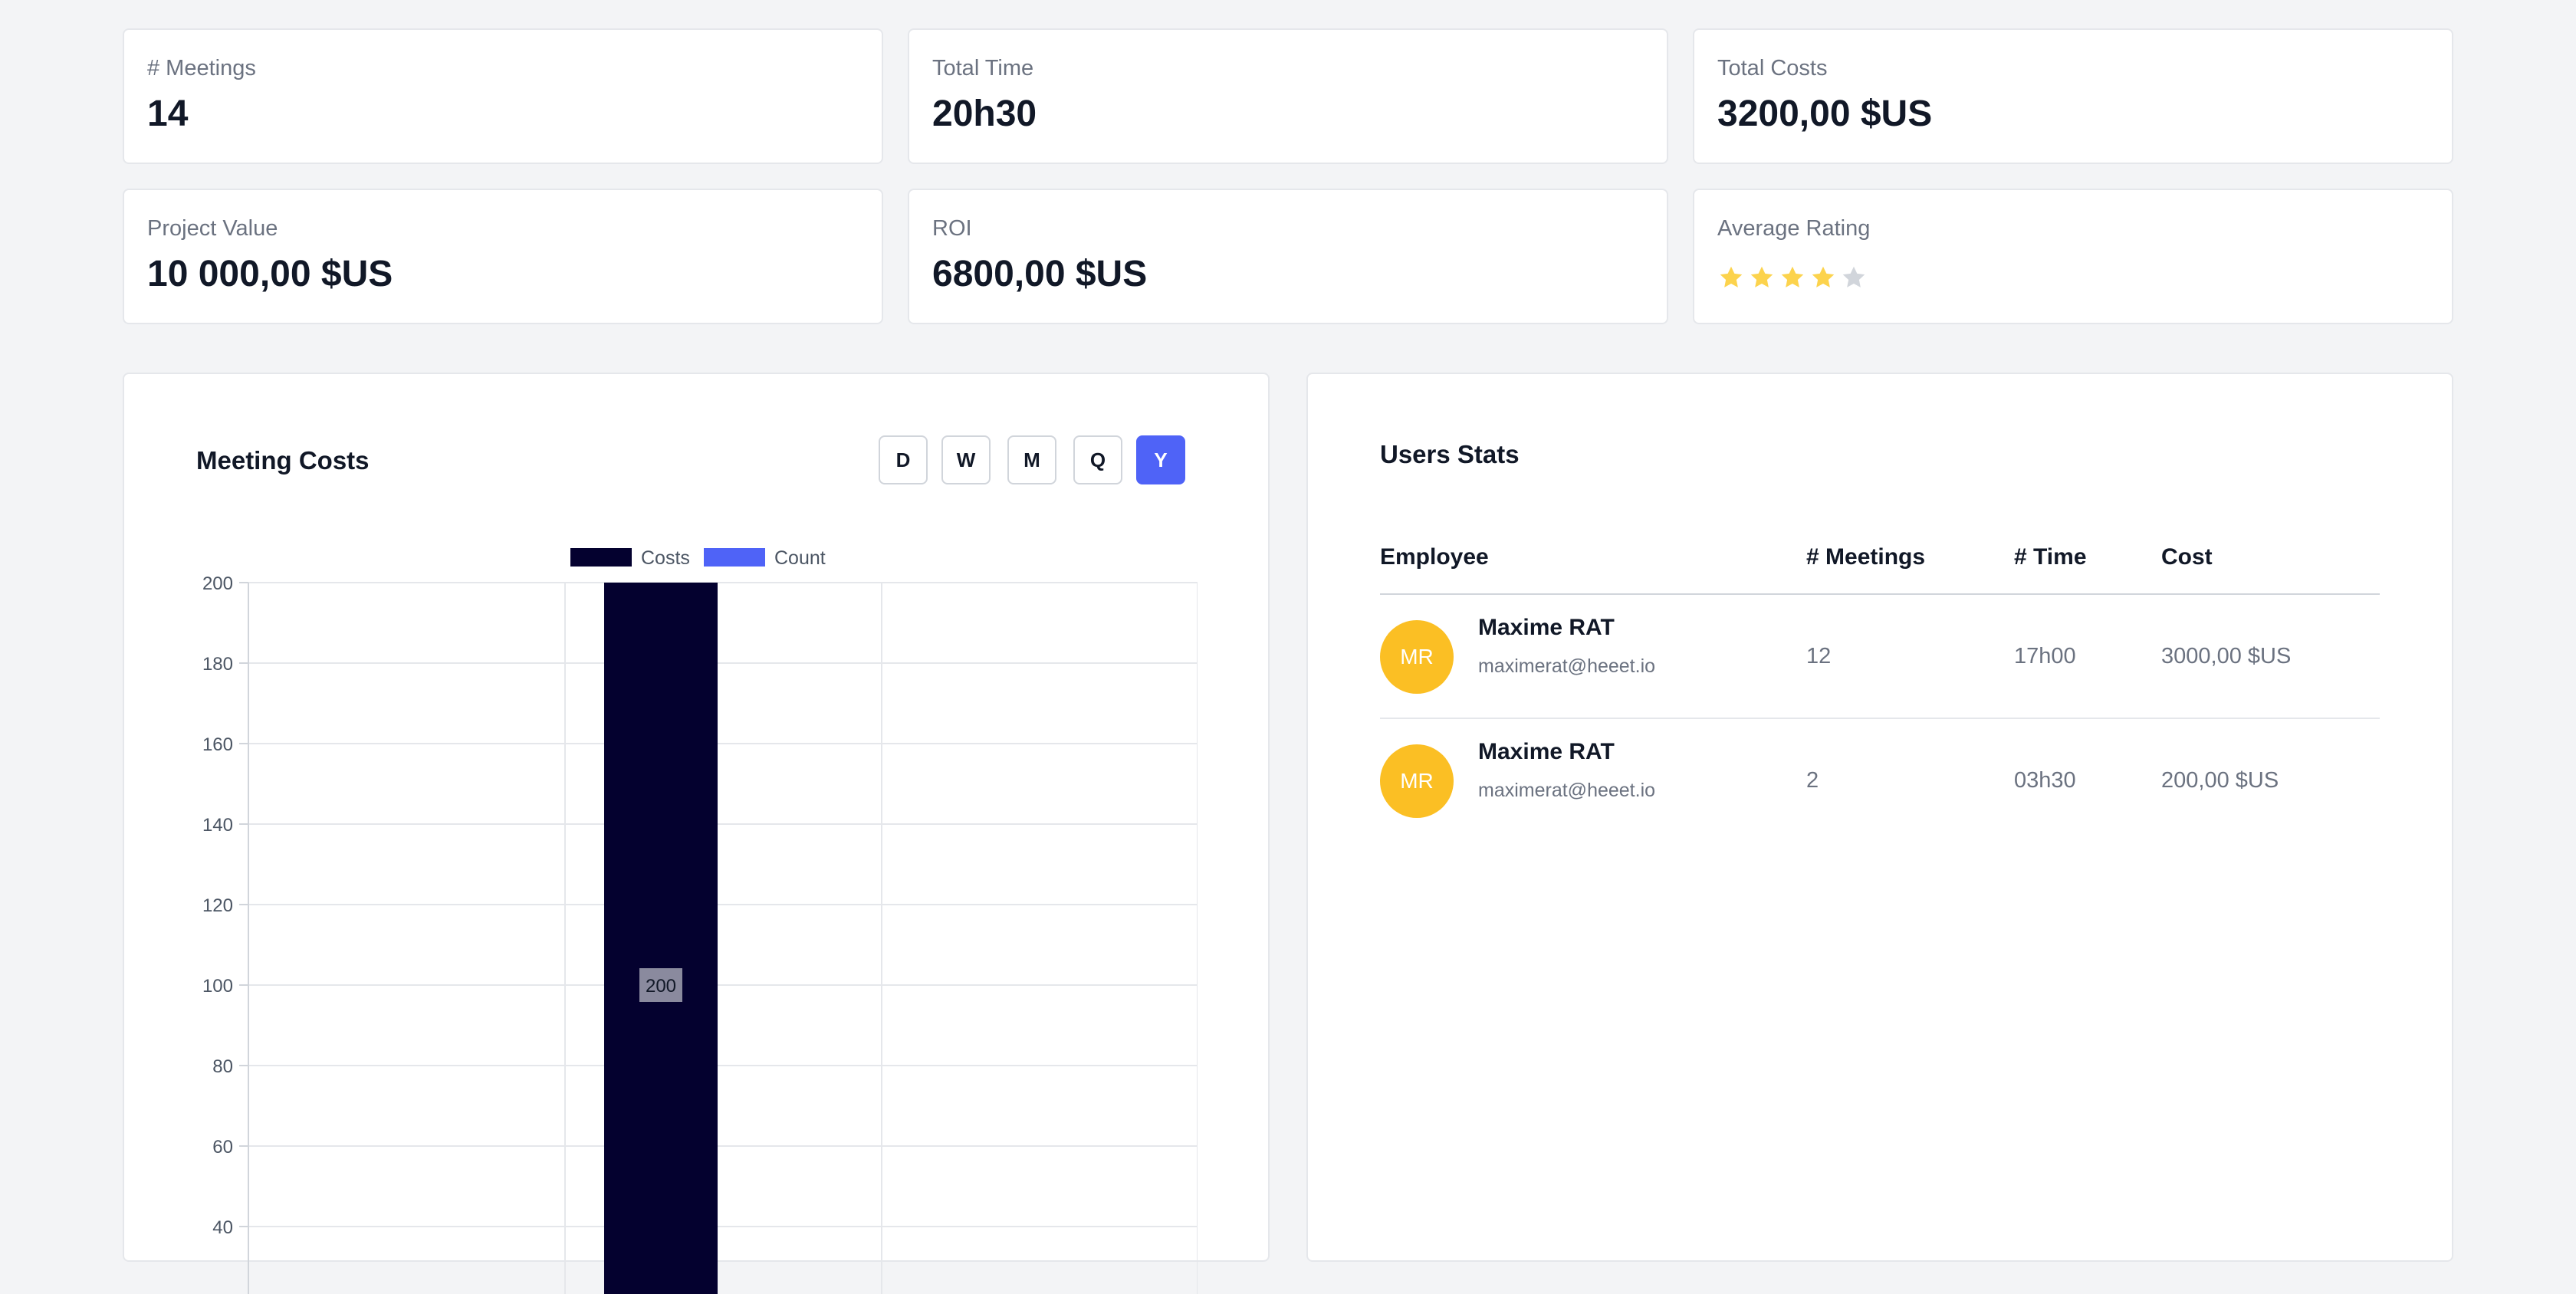  I want to click on y-tick-label: 160, so click(218, 744).